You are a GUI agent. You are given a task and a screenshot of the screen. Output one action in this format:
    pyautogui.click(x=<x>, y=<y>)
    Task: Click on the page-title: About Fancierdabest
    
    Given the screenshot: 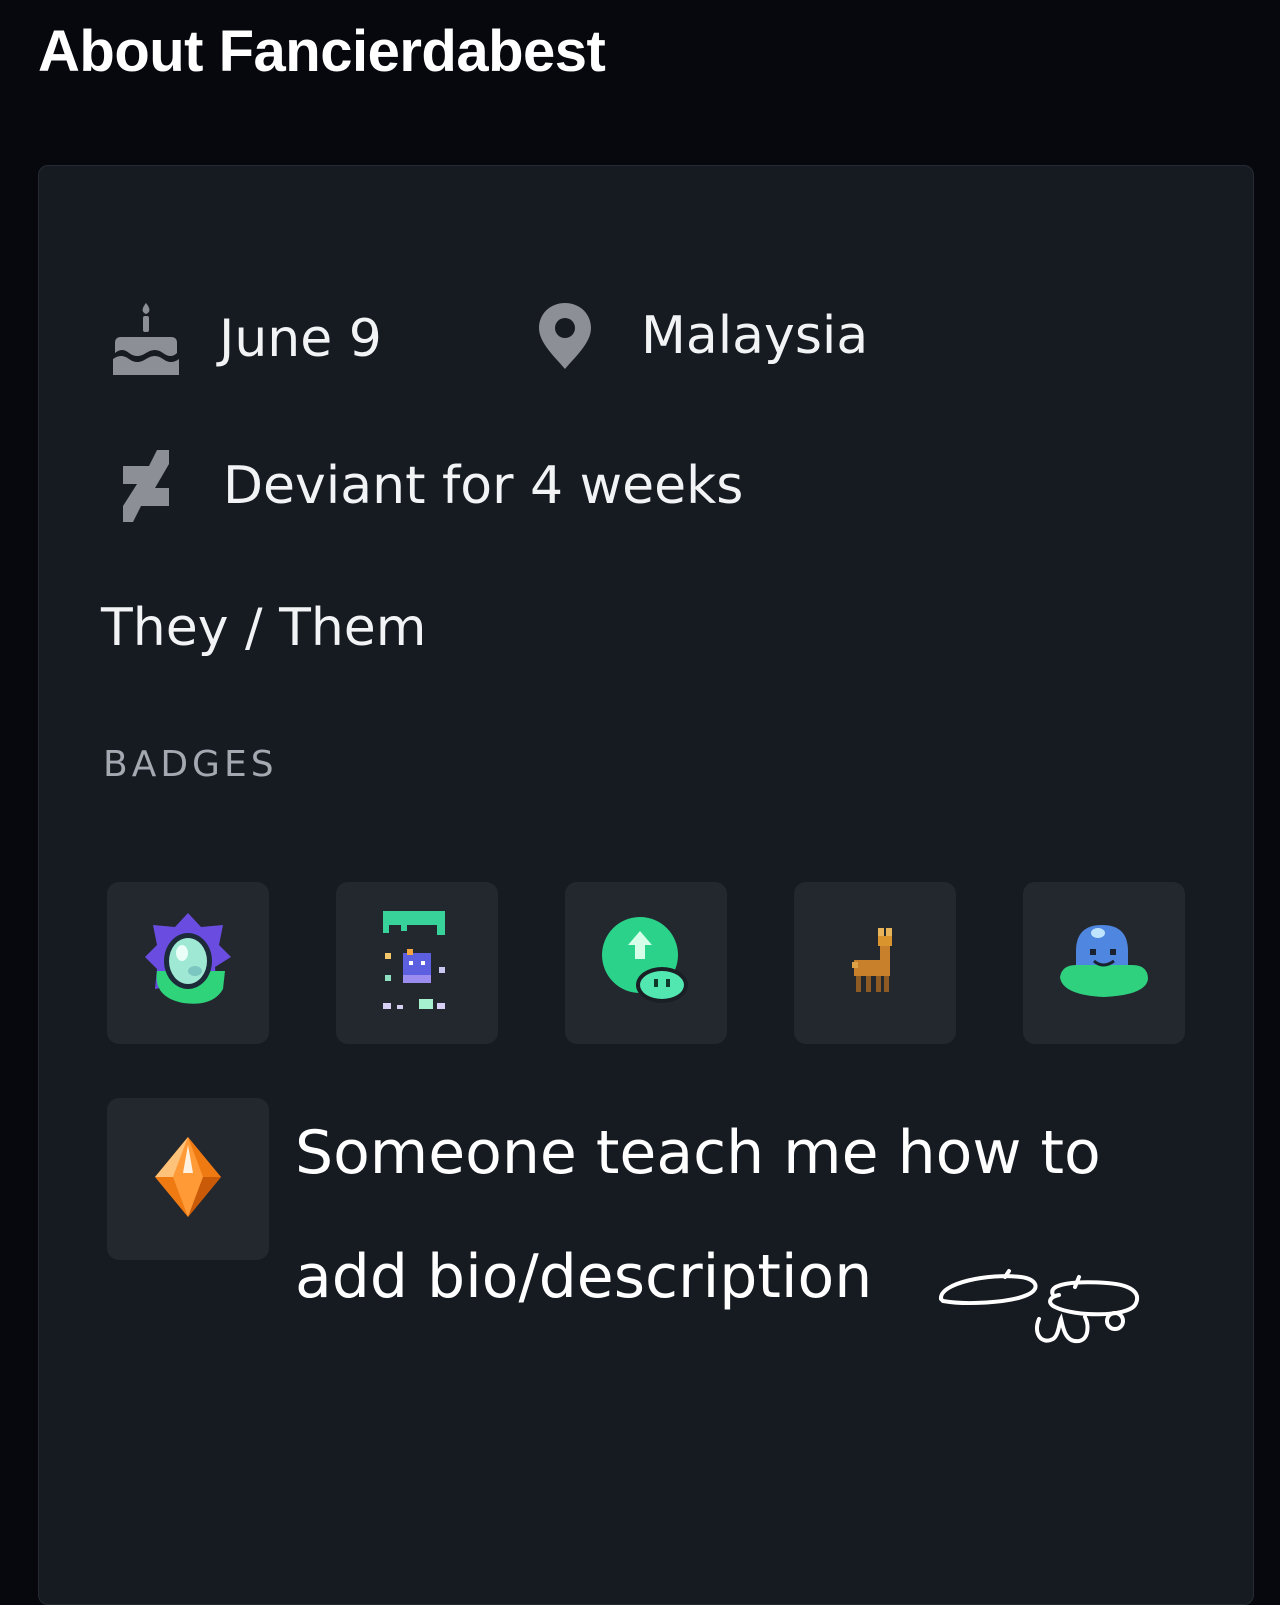 What is the action you would take?
    pyautogui.click(x=322, y=51)
    